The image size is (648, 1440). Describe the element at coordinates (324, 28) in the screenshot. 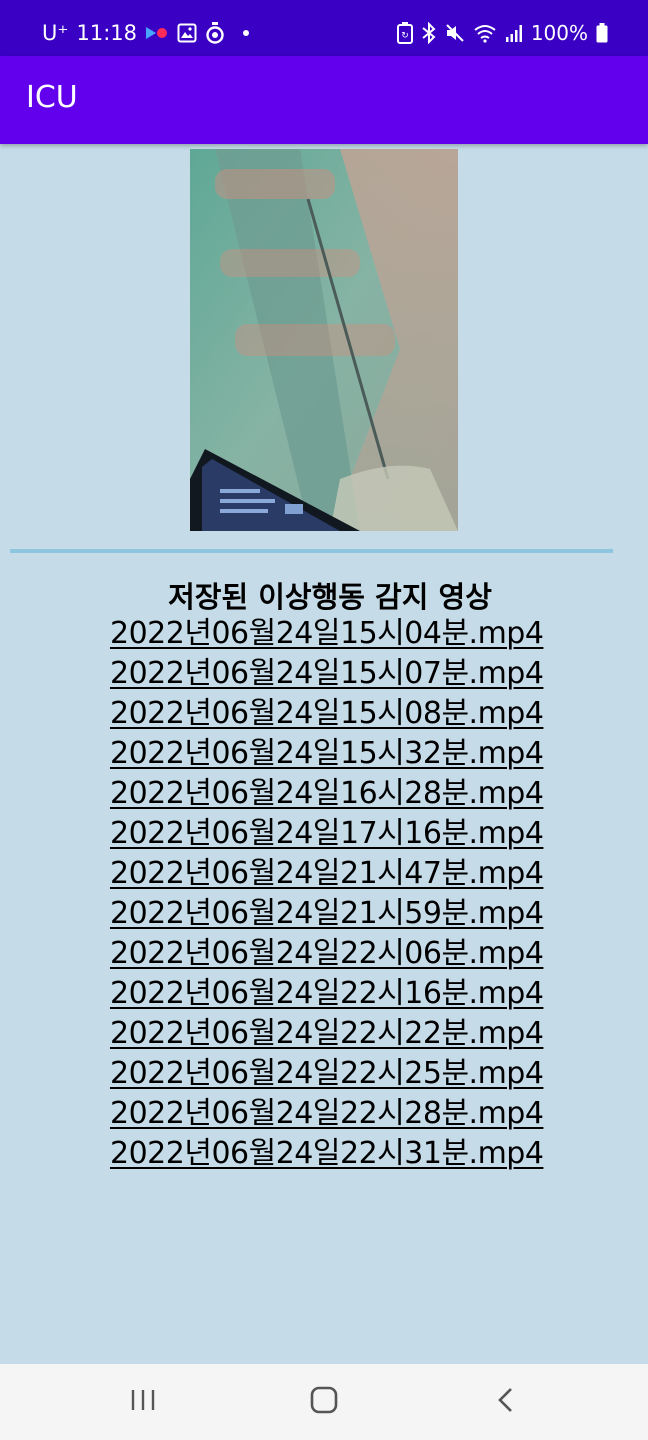

I see `status-bar: U⁺ 11:18 ↻ 100%` at that location.